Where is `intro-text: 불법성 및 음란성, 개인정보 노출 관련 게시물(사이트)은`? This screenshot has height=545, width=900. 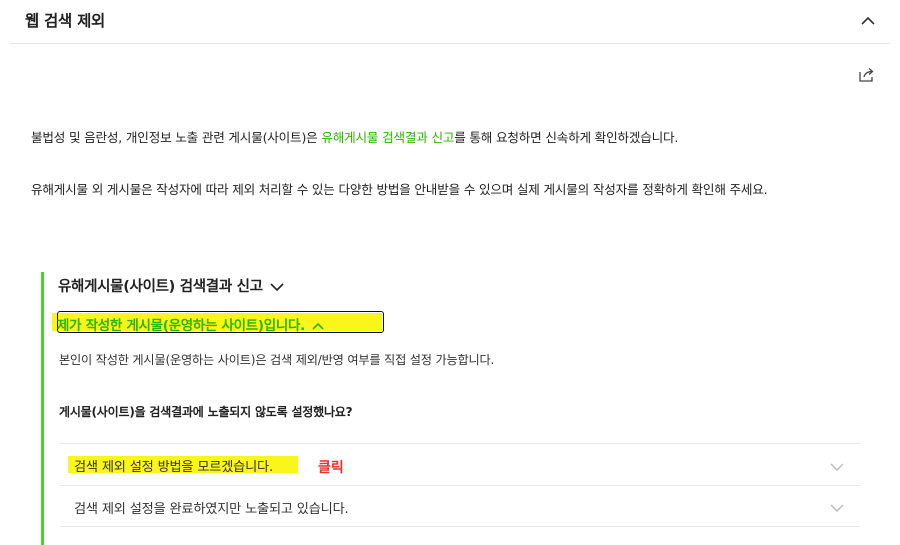
intro-text: 불법성 및 음란성, 개인정보 노출 관련 게시물(사이트)은 is located at coordinates (176, 137).